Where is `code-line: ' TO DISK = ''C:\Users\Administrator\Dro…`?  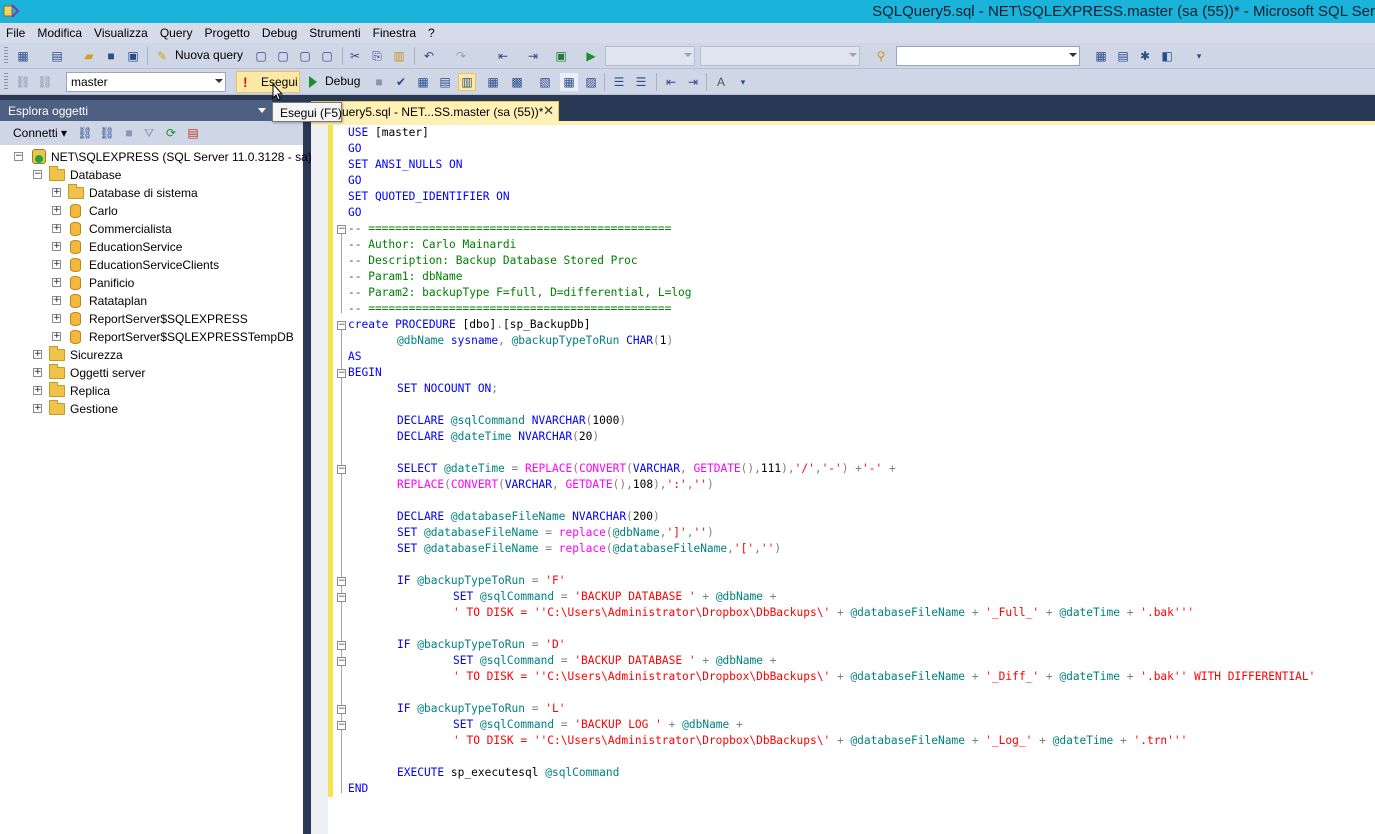
code-line: ' TO DISK = ''C:\Users\Administrator\Dro… is located at coordinates (884, 676).